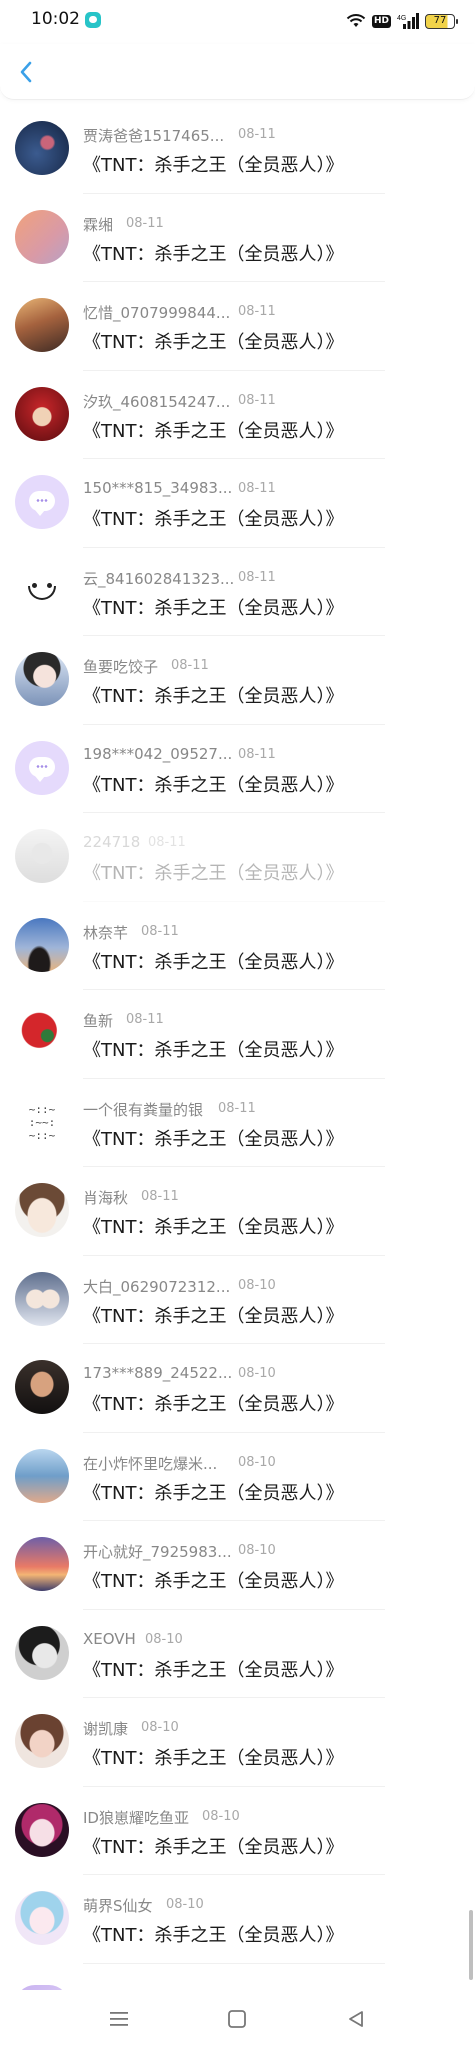  Describe the element at coordinates (237, 1742) in the screenshot. I see `list-item: 谢凯康 08-10 《TNT：杀手之王（全员恶人）》` at that location.